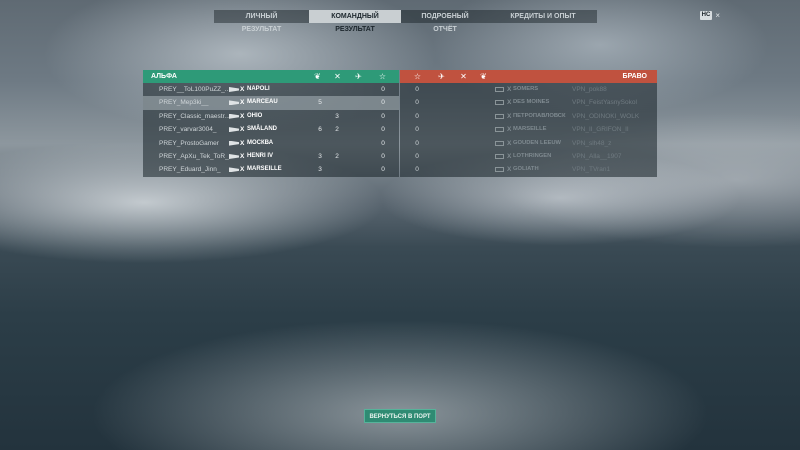 This screenshot has width=800, height=450. Describe the element at coordinates (355, 21) in the screenshot. I see `tab-team-result: КОМАНДНЫЙ РЕЗУЛЬТАТ` at that location.